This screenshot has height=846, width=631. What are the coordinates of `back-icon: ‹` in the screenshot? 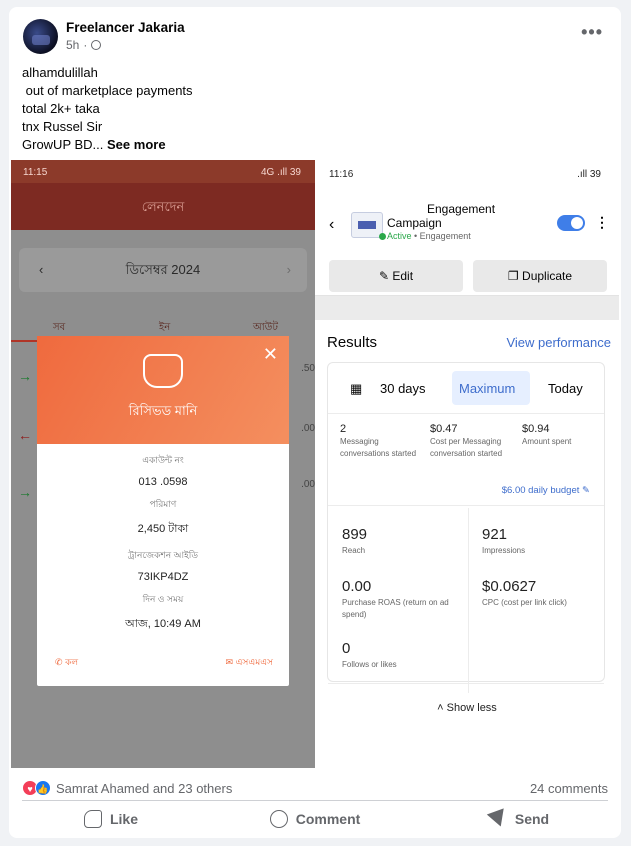 It's located at (332, 224).